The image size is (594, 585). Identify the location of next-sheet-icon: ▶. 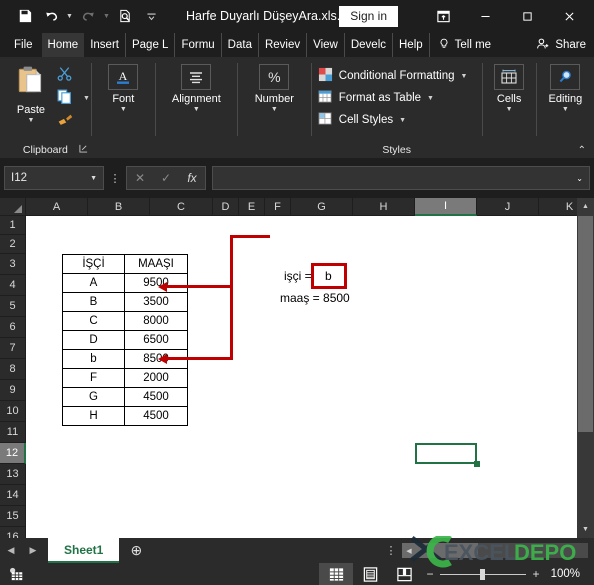
(33, 550).